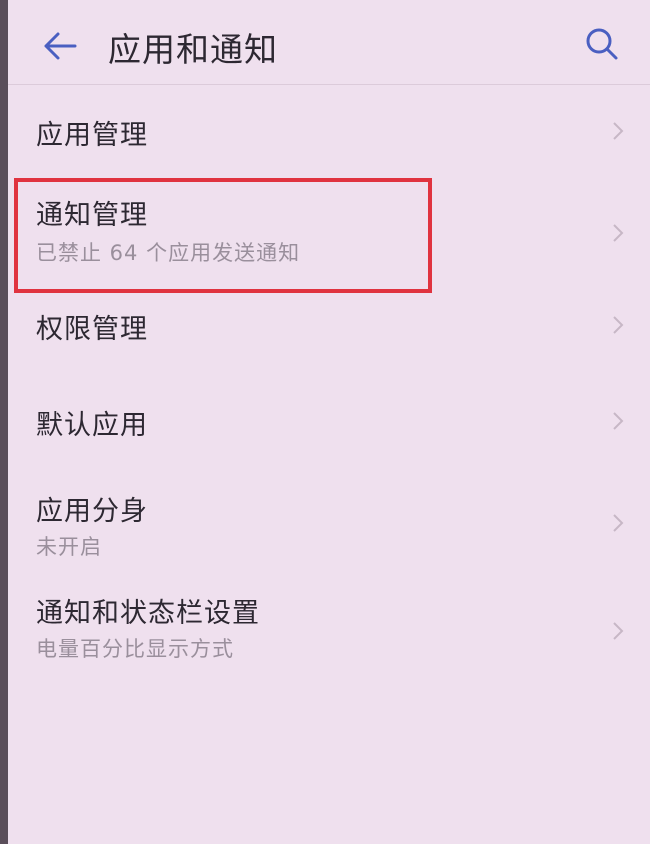  Describe the element at coordinates (92, 215) in the screenshot. I see `item-label: 通知管理` at that location.